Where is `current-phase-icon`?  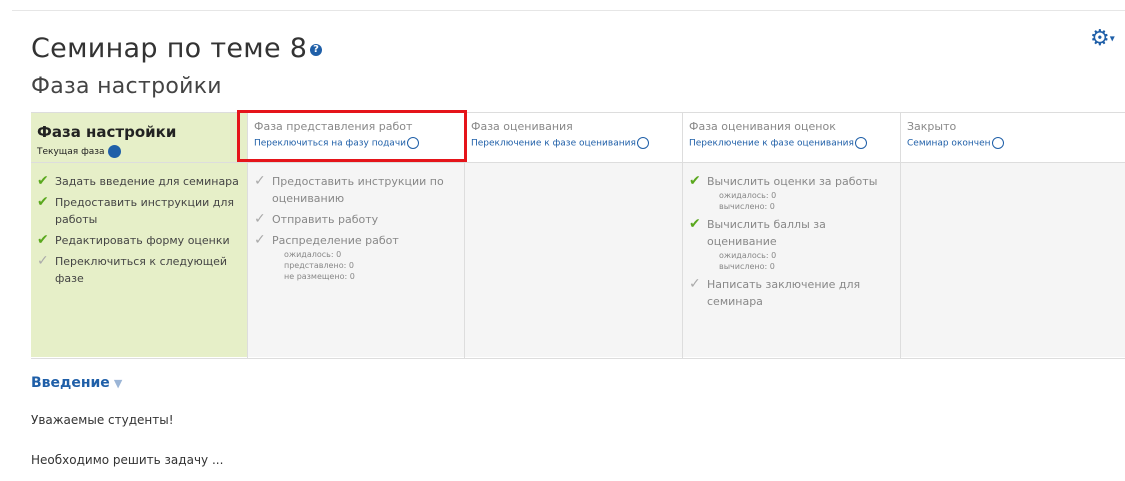 current-phase-icon is located at coordinates (114, 151).